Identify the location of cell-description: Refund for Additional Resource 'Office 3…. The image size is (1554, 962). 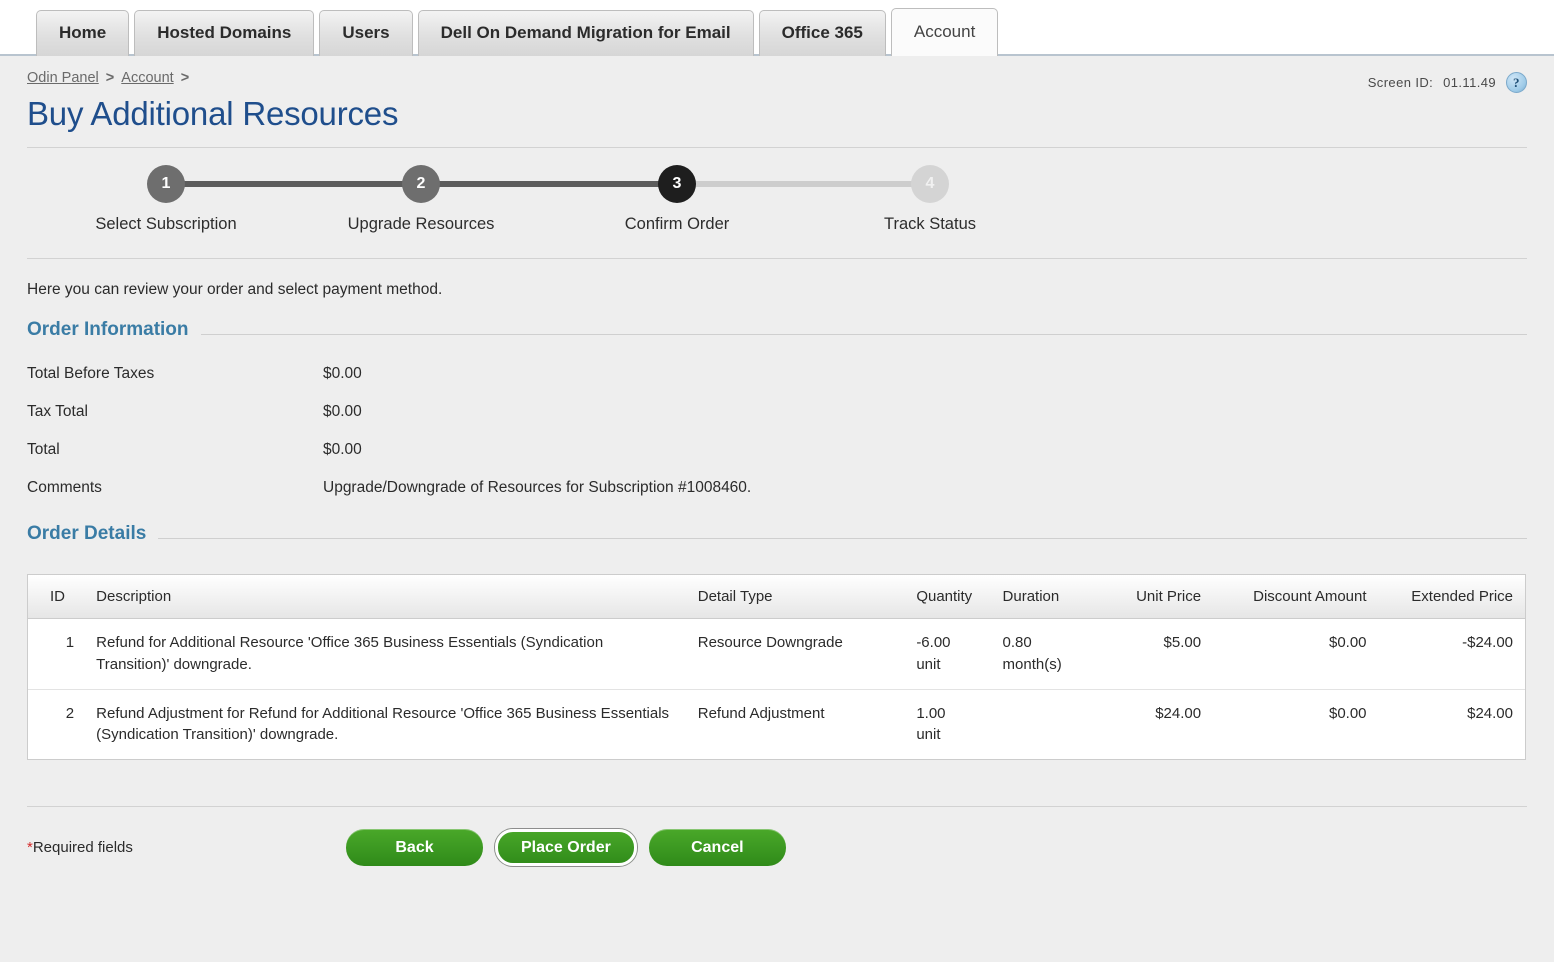
(350, 653).